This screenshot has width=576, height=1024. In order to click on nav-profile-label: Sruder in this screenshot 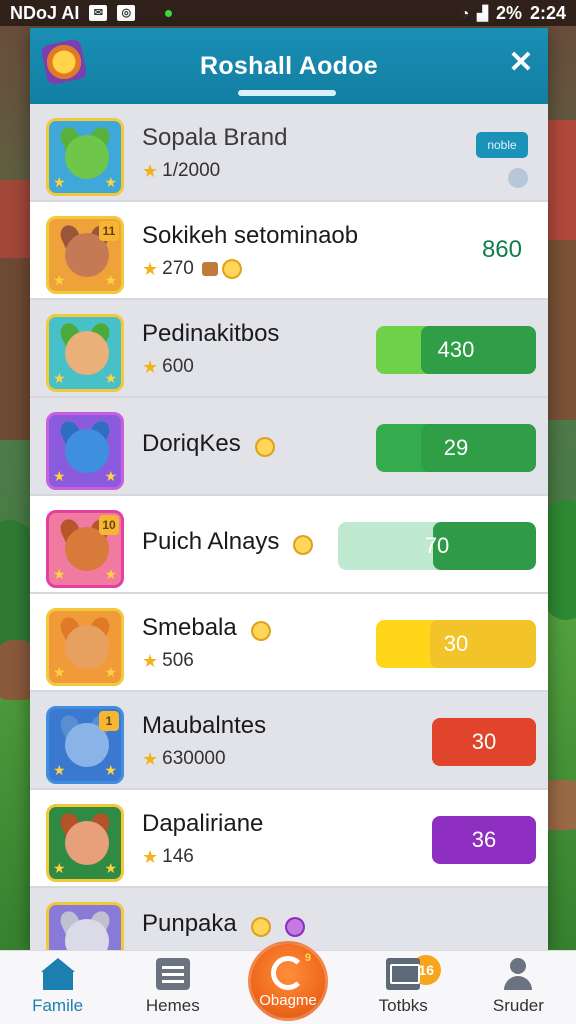, I will do `click(518, 1005)`.